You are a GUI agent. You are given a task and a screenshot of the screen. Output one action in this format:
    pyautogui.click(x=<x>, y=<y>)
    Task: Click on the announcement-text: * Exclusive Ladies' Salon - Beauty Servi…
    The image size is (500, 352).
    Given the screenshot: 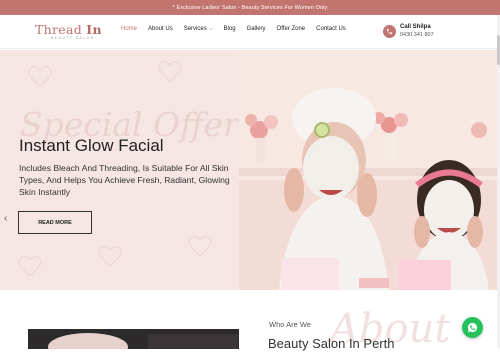 What is the action you would take?
    pyautogui.click(x=250, y=7)
    